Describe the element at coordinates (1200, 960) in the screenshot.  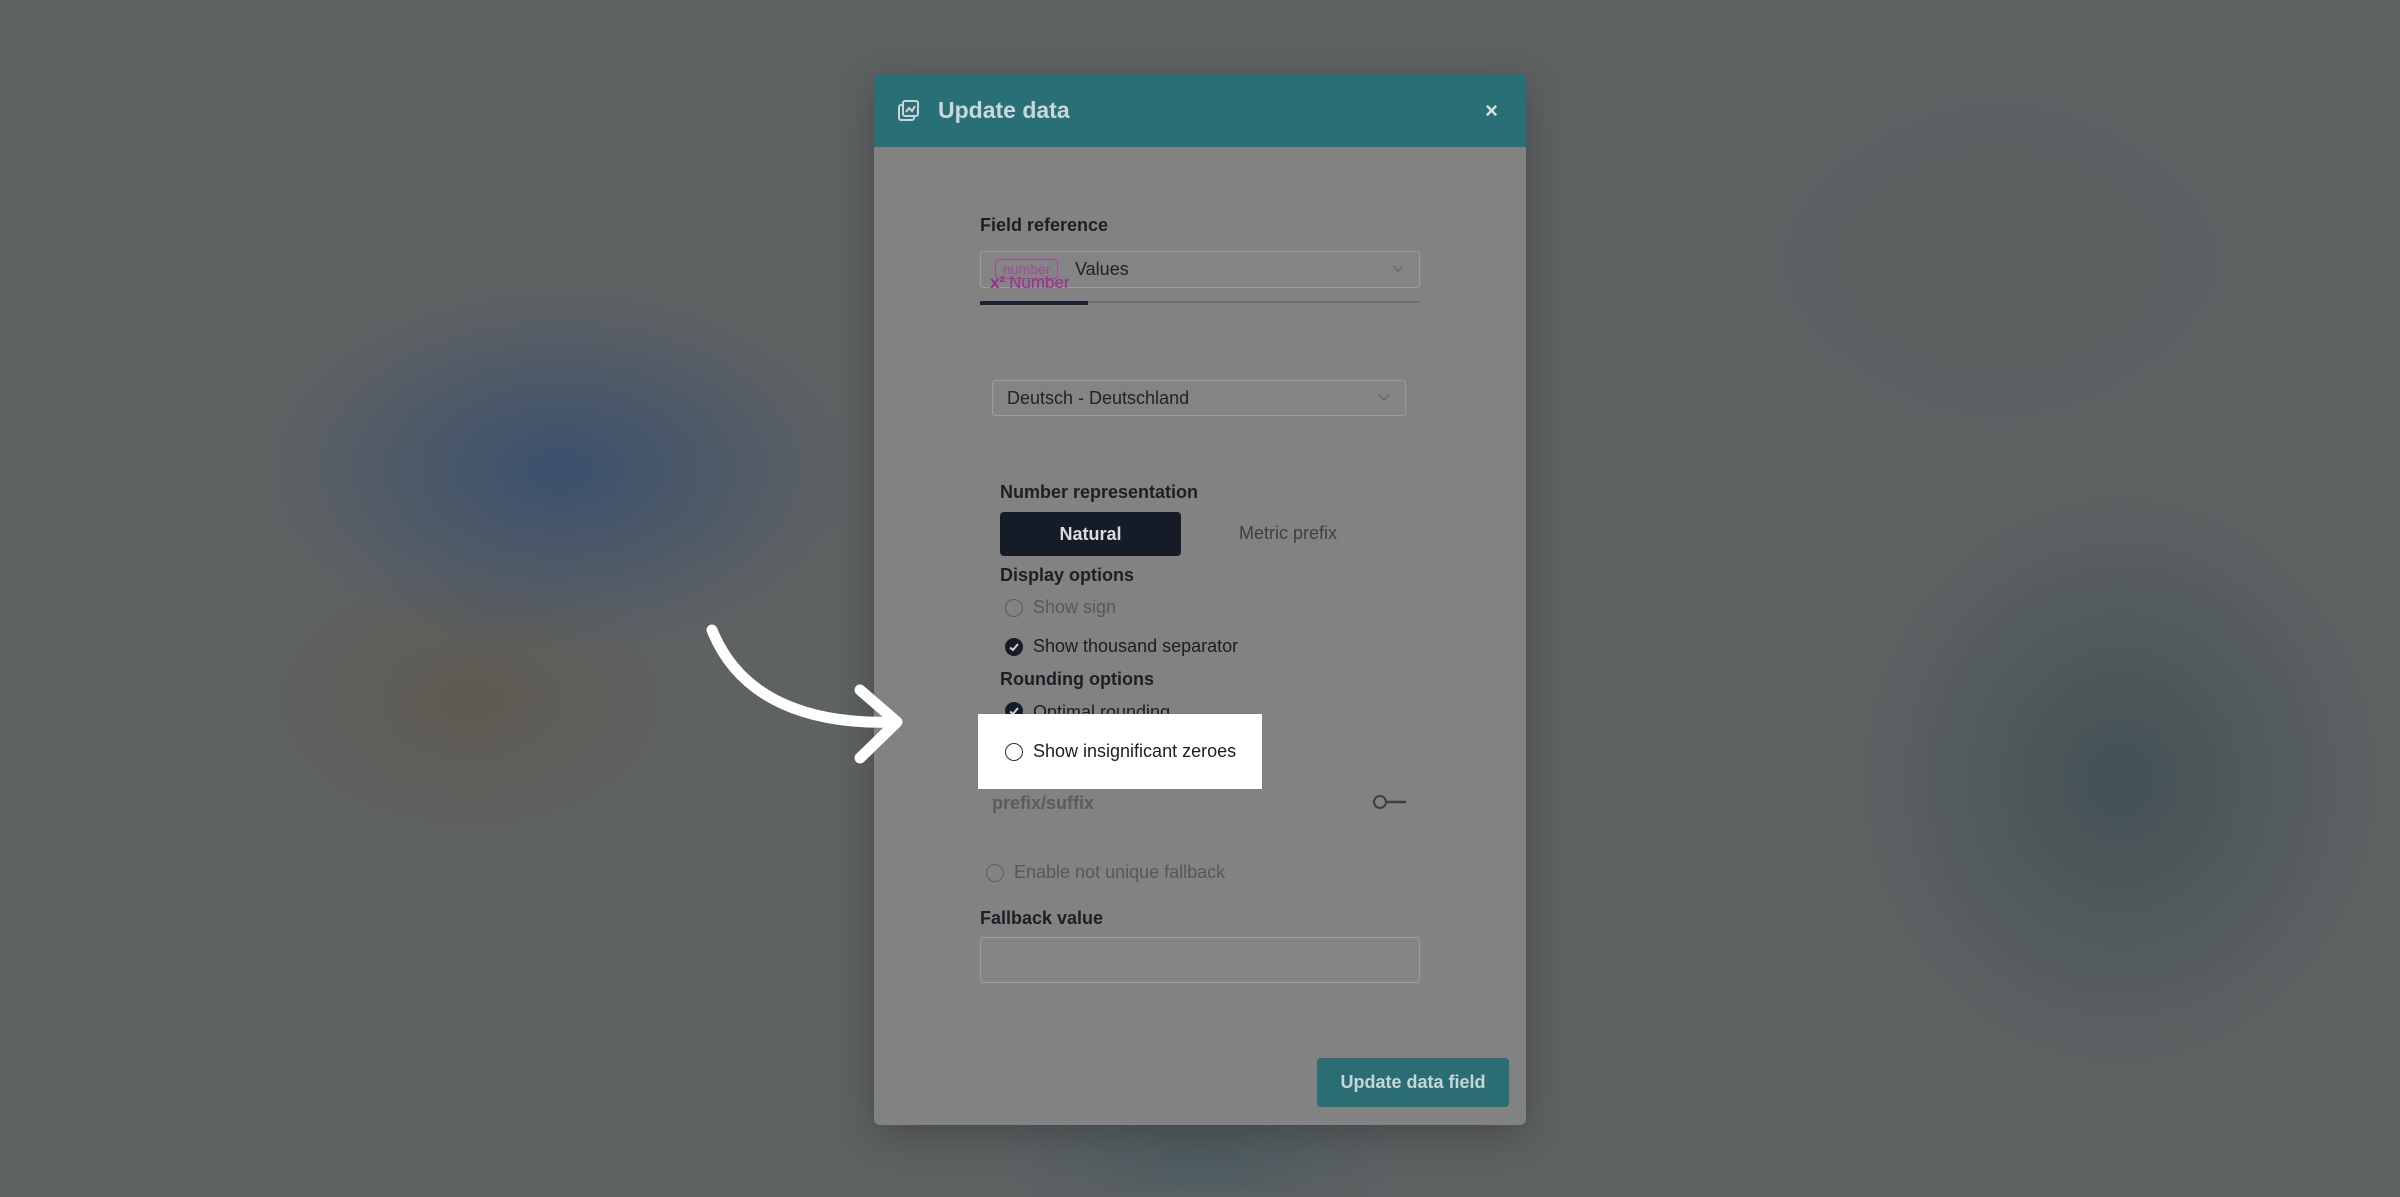
I see `fallback-value-input` at that location.